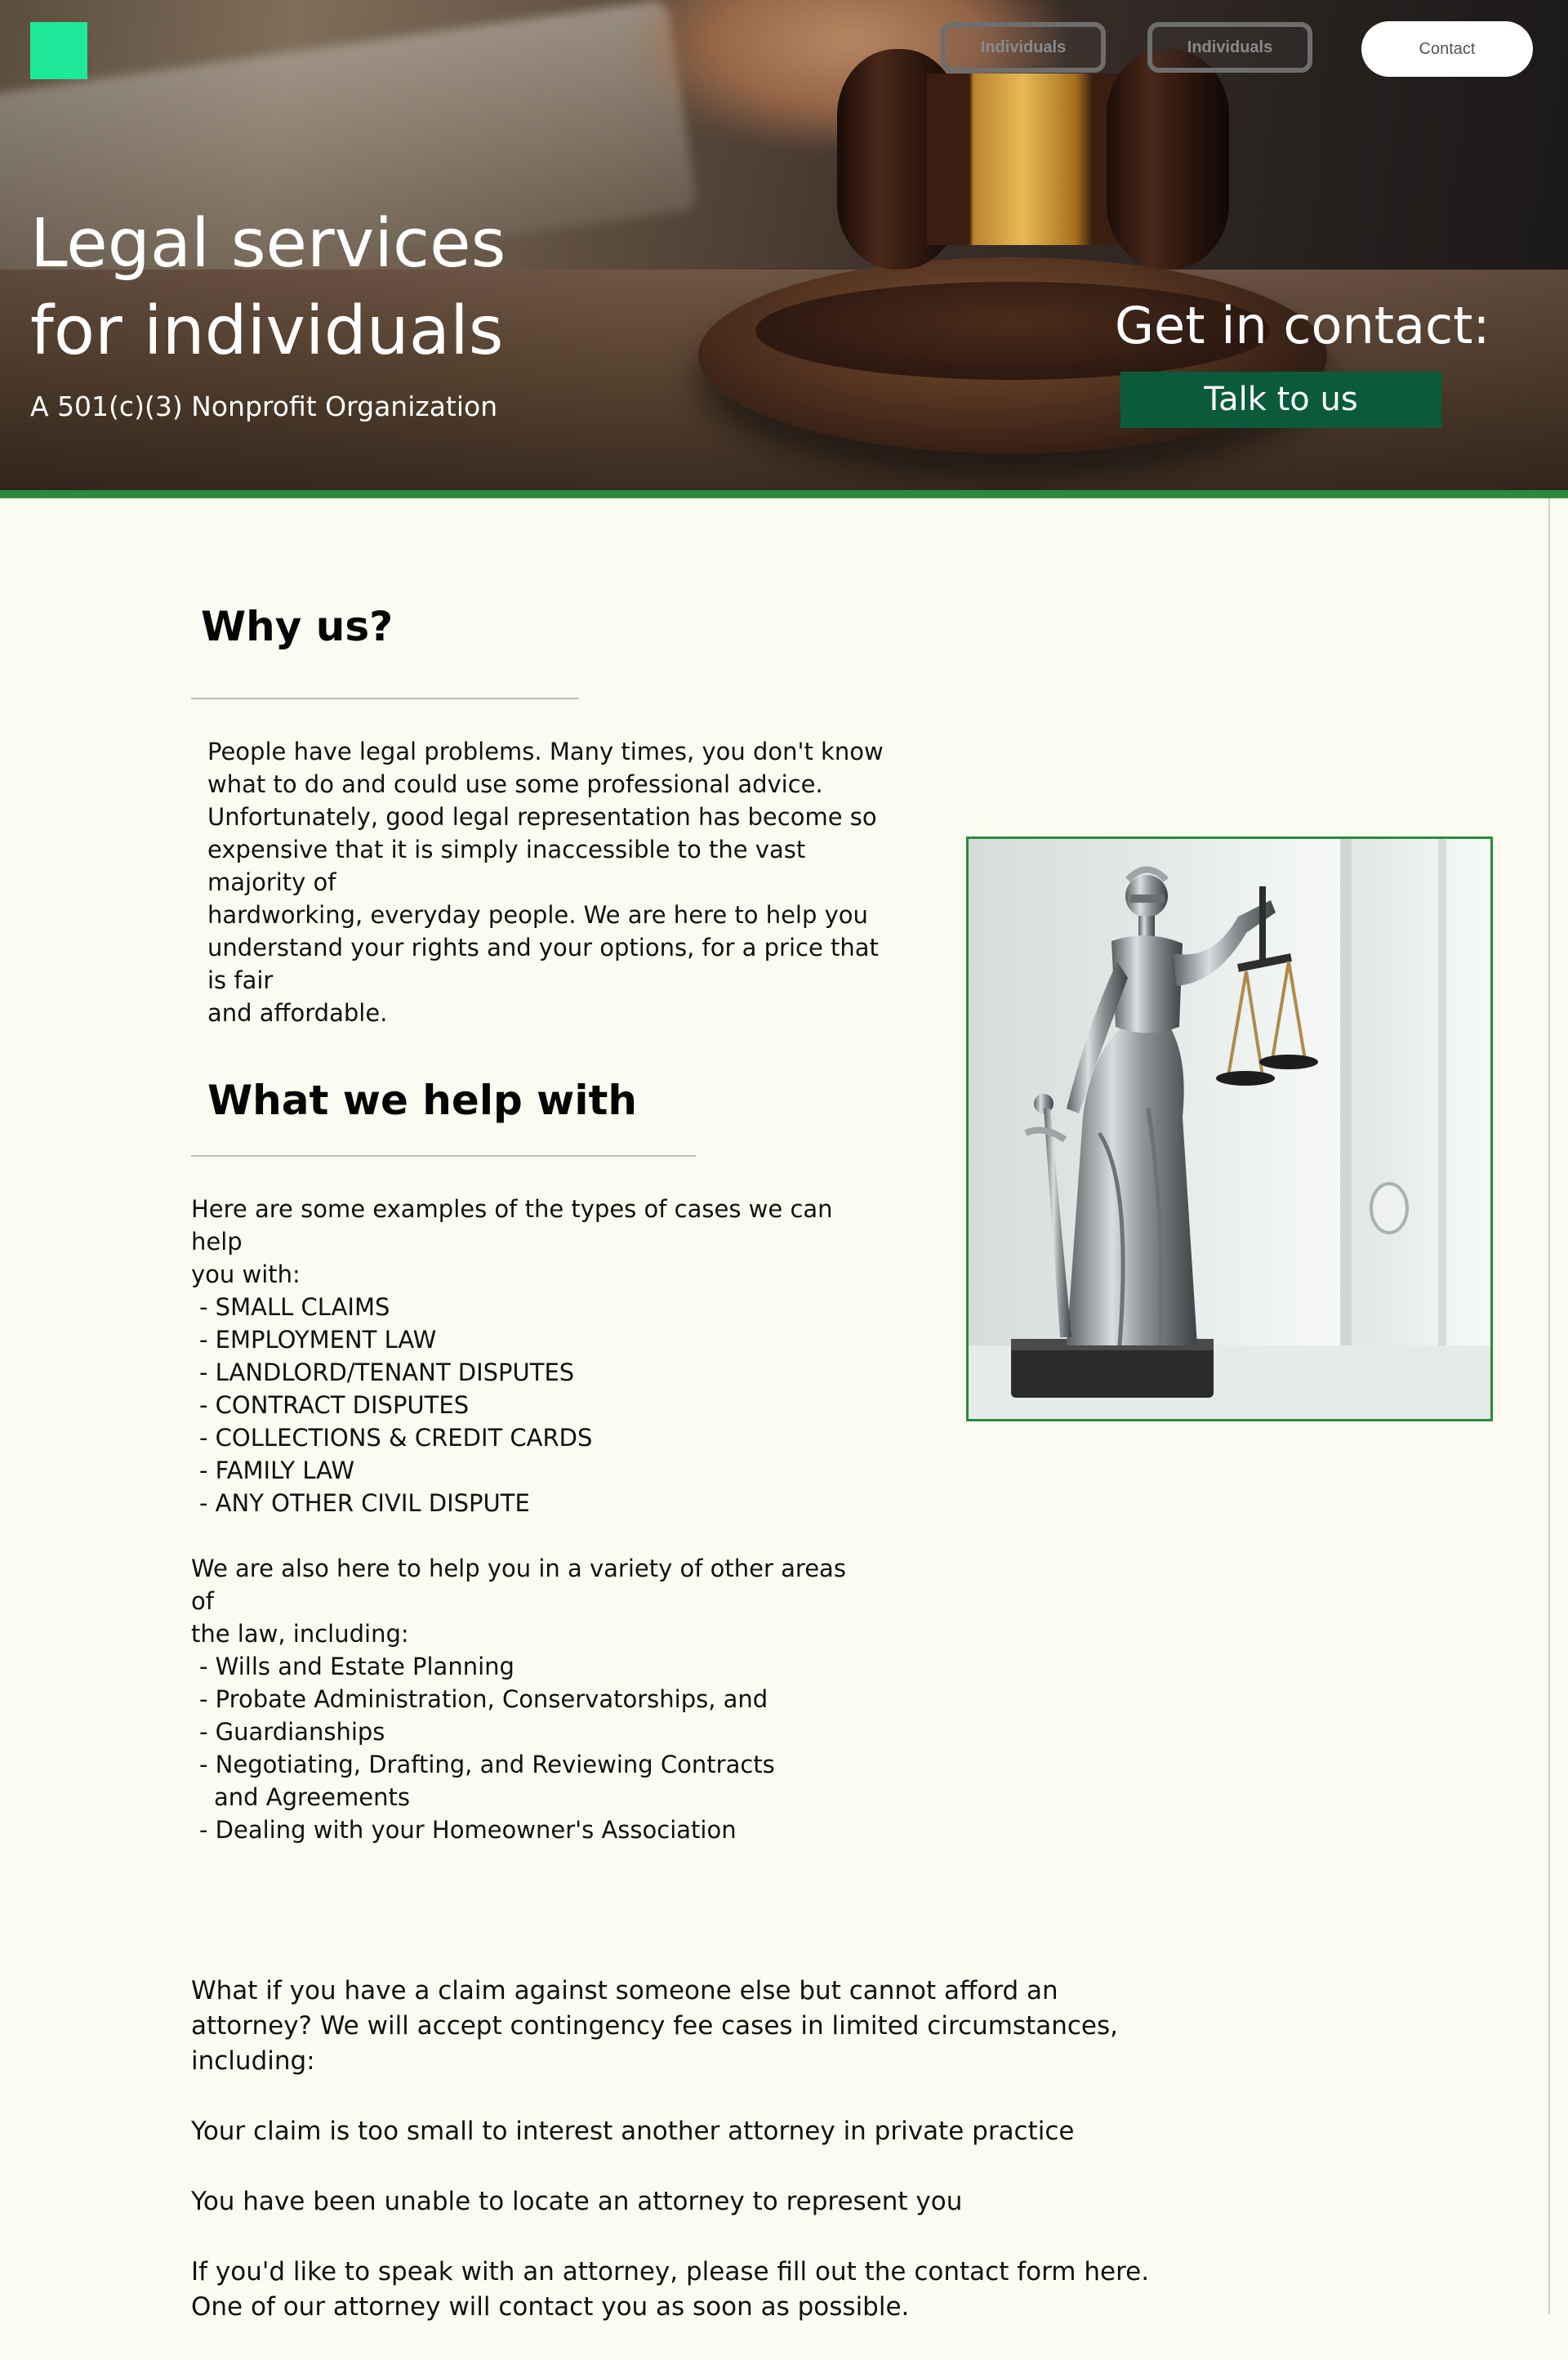  Describe the element at coordinates (422, 1100) in the screenshot. I see `what-we-help-with-heading: What we help with` at that location.